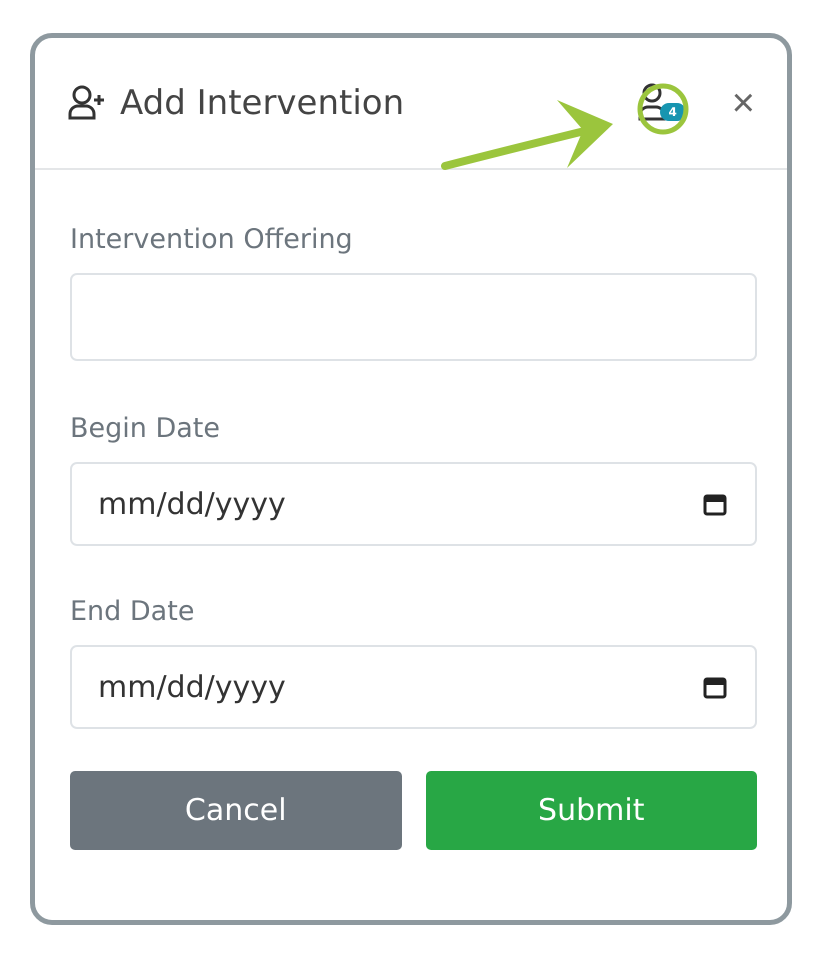 The height and width of the screenshot is (954, 814). Describe the element at coordinates (146, 428) in the screenshot. I see `field-label: Begin Date` at that location.